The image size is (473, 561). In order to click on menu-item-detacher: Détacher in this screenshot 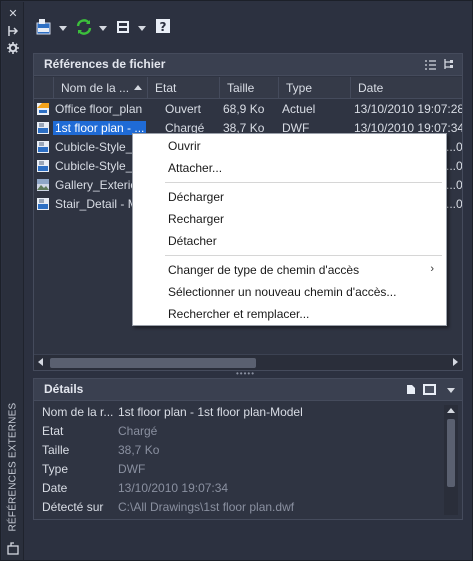, I will do `click(192, 241)`.